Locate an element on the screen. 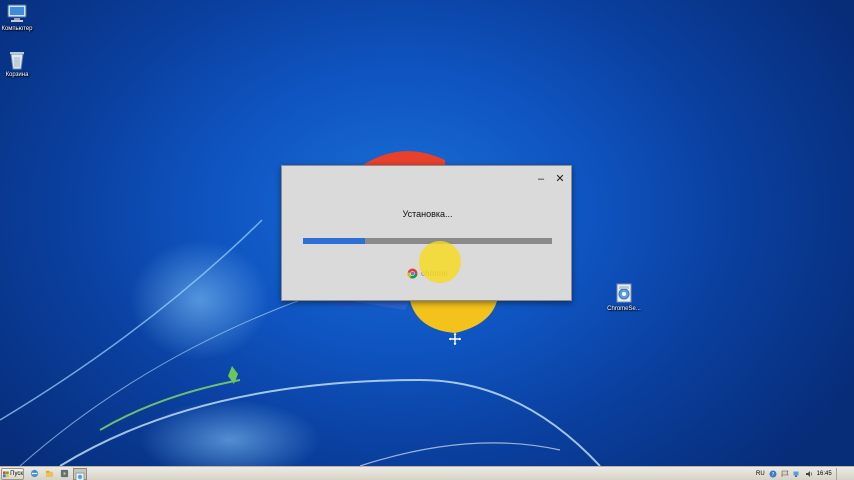 This screenshot has height=480, width=854. installer-window: – ✕ Установка... chrome is located at coordinates (426, 233).